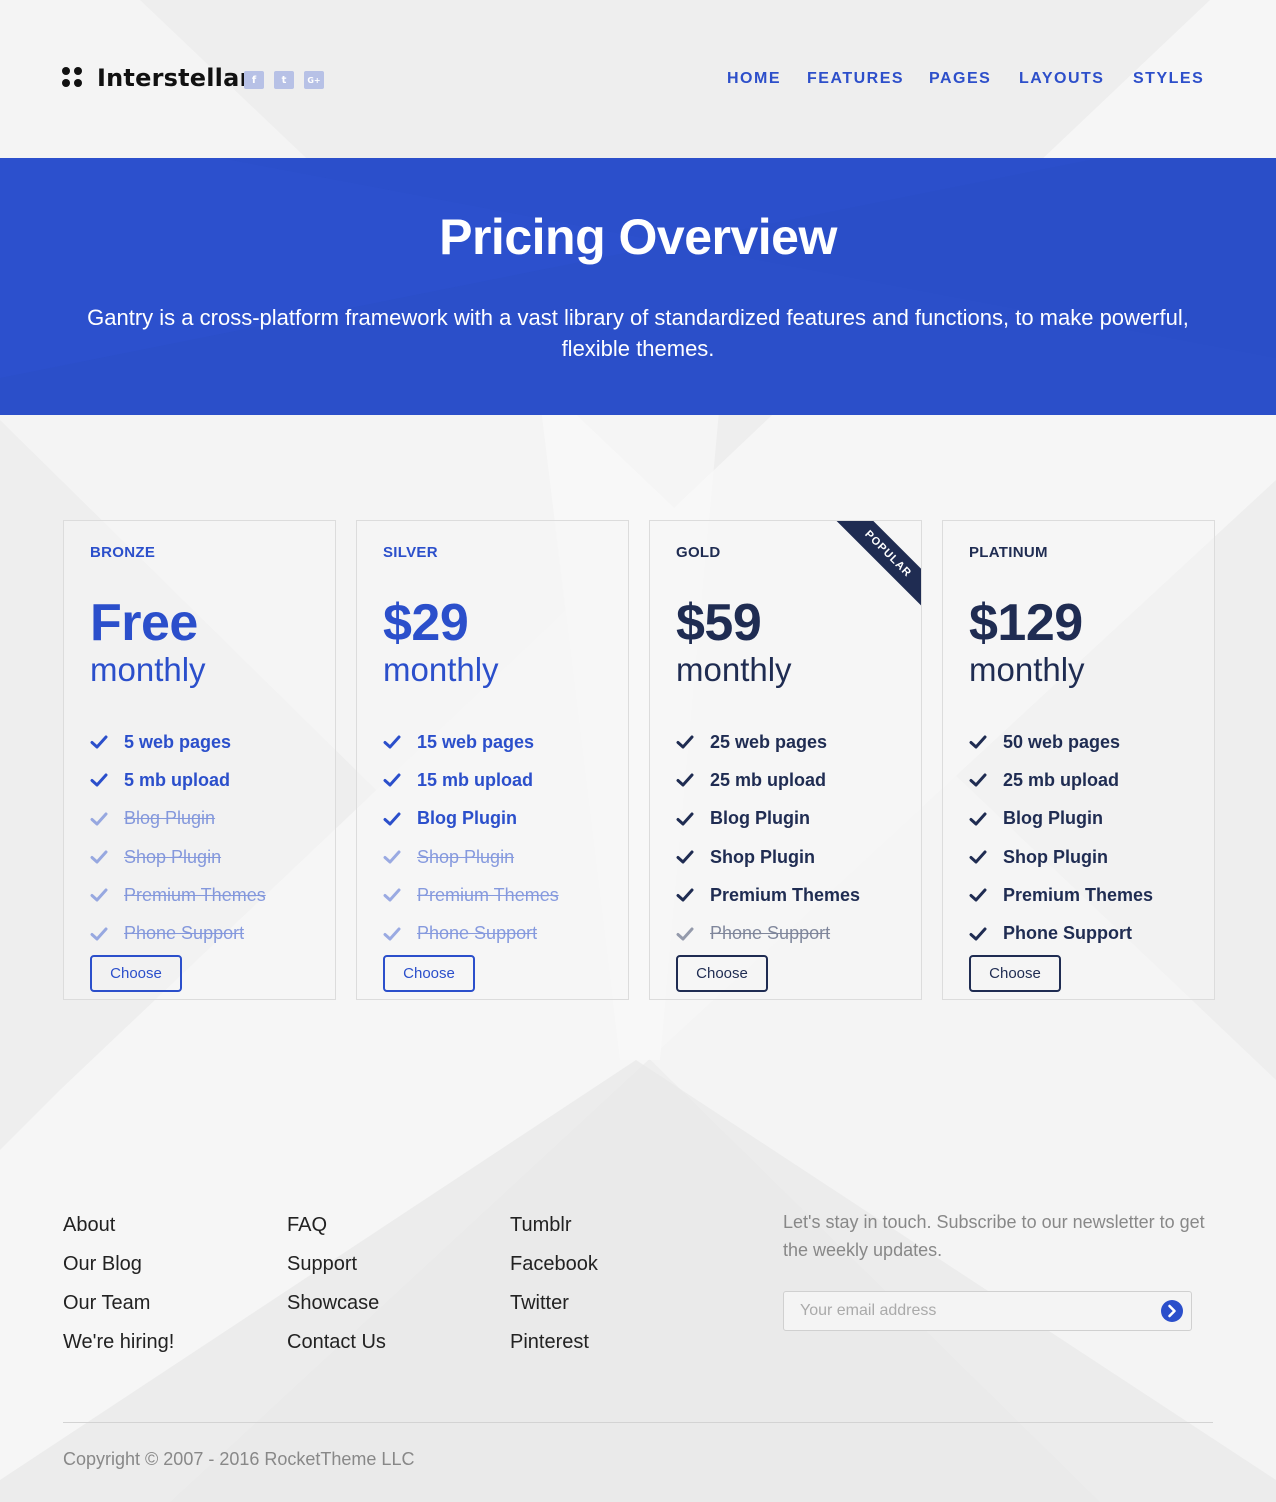  Describe the element at coordinates (322, 1264) in the screenshot. I see `footer-link-support: Support` at that location.